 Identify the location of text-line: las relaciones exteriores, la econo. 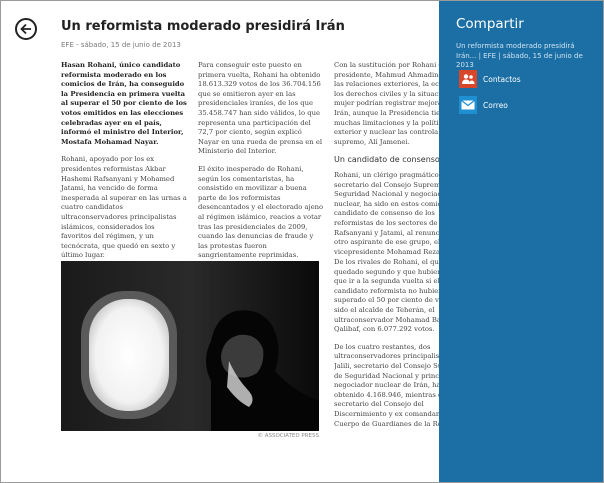
(387, 84).